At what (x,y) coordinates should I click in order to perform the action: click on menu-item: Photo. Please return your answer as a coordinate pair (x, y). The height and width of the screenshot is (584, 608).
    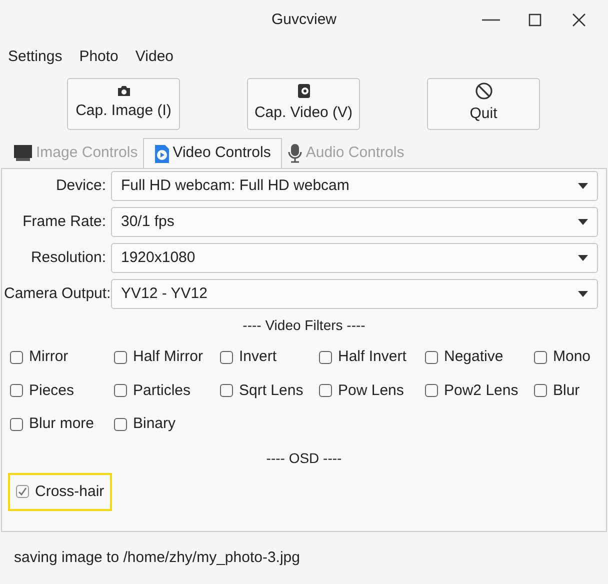
    Looking at the image, I should click on (98, 57).